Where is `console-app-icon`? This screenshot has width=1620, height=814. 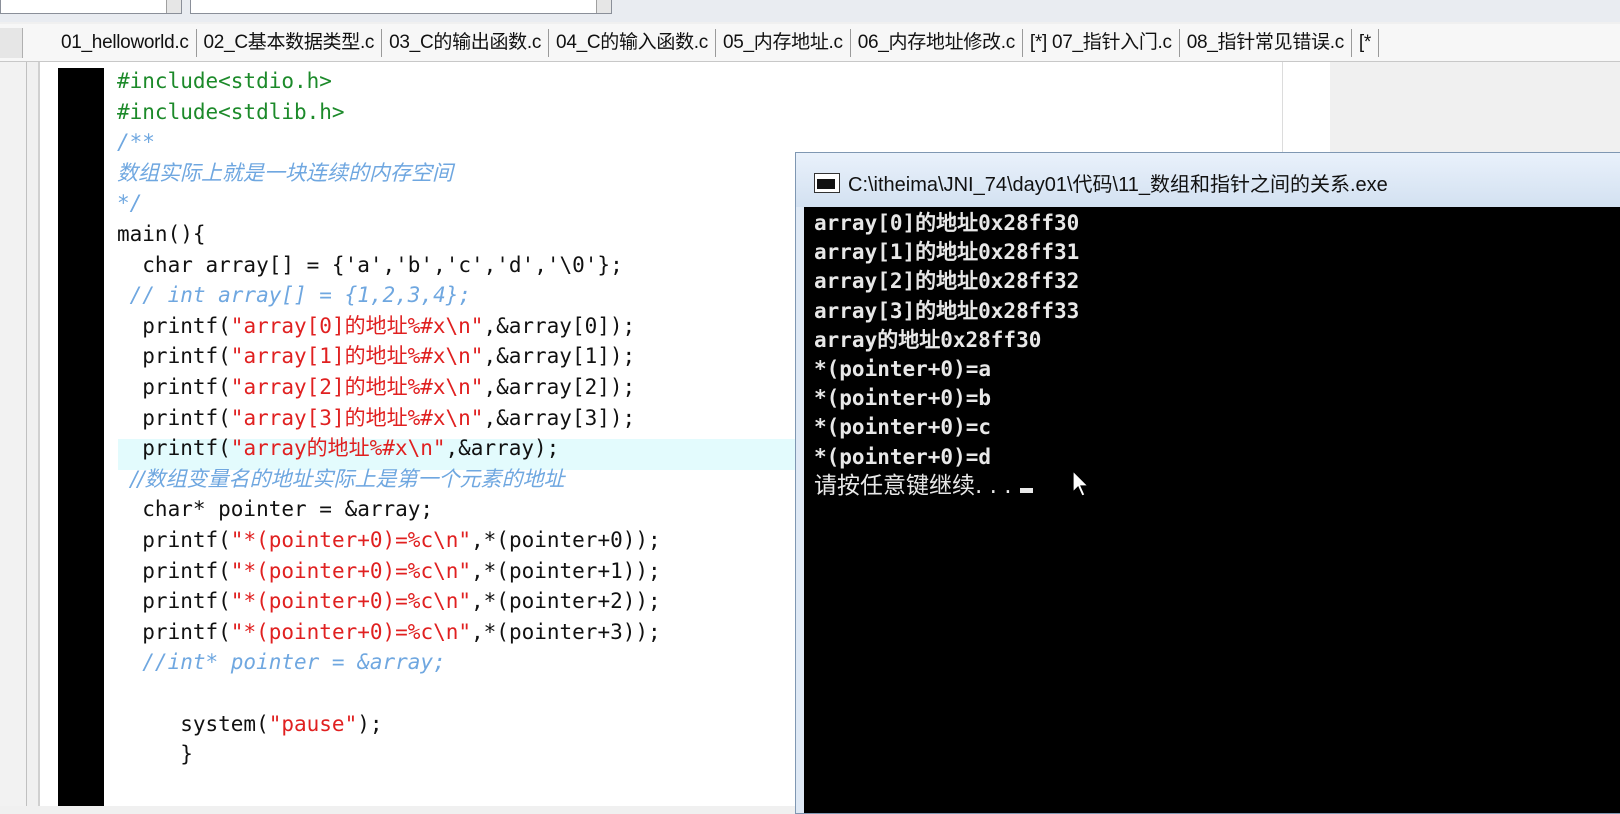
console-app-icon is located at coordinates (827, 183).